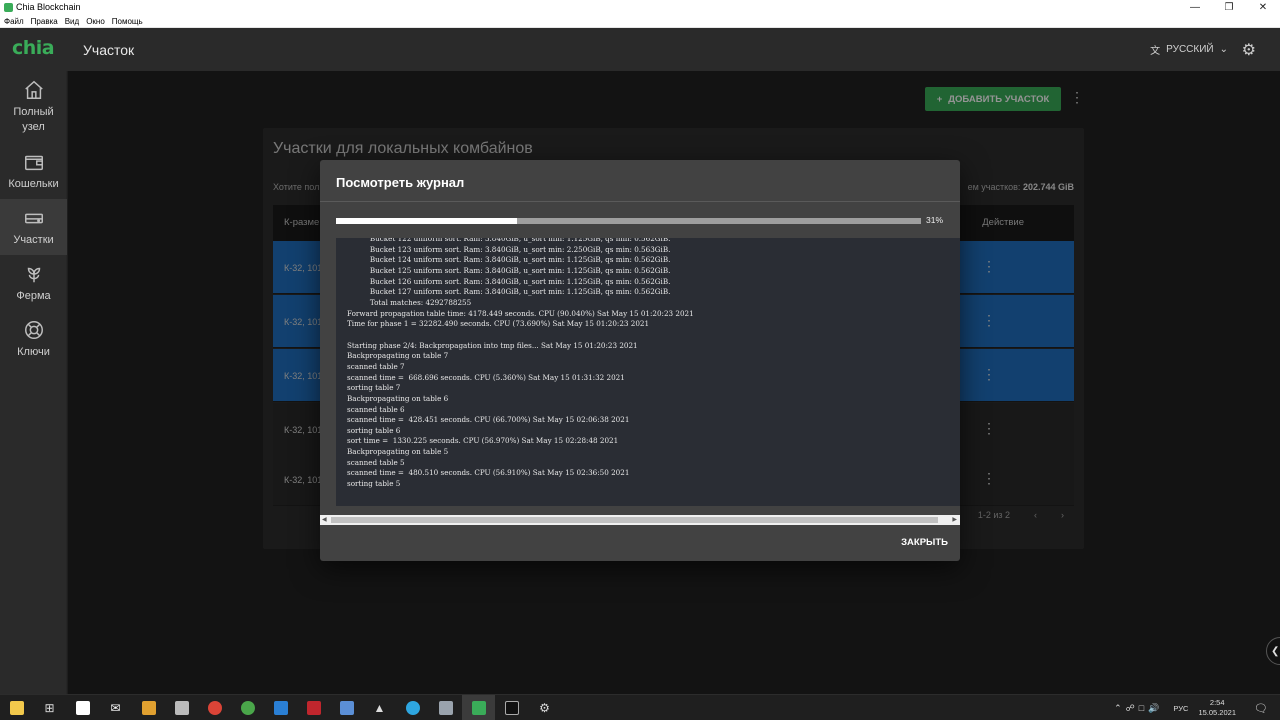 This screenshot has width=1280, height=720. I want to click on telegram-icon, so click(412, 707).